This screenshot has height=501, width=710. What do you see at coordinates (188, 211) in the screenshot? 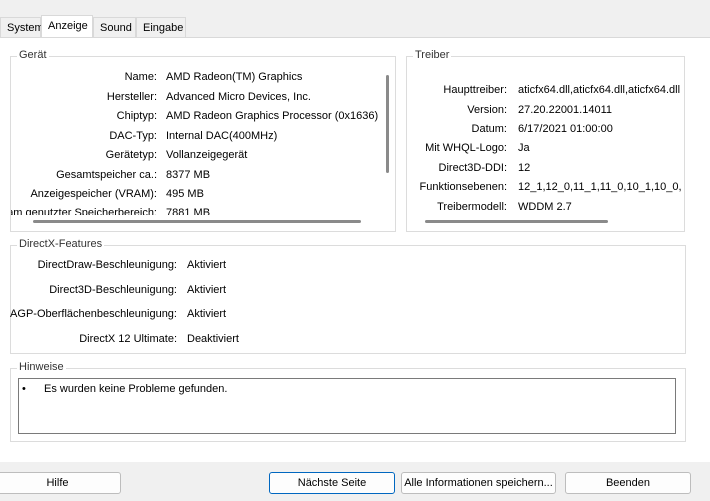
I see `device-value: 7881 MB` at bounding box center [188, 211].